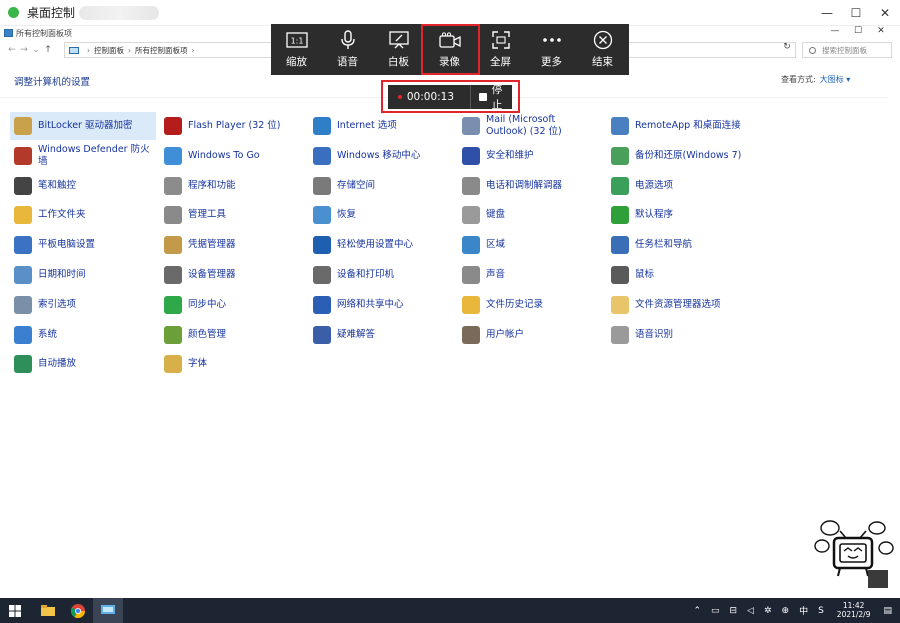 The height and width of the screenshot is (623, 900). Describe the element at coordinates (531, 305) in the screenshot. I see `control-panel-item: 文件历史记录` at that location.